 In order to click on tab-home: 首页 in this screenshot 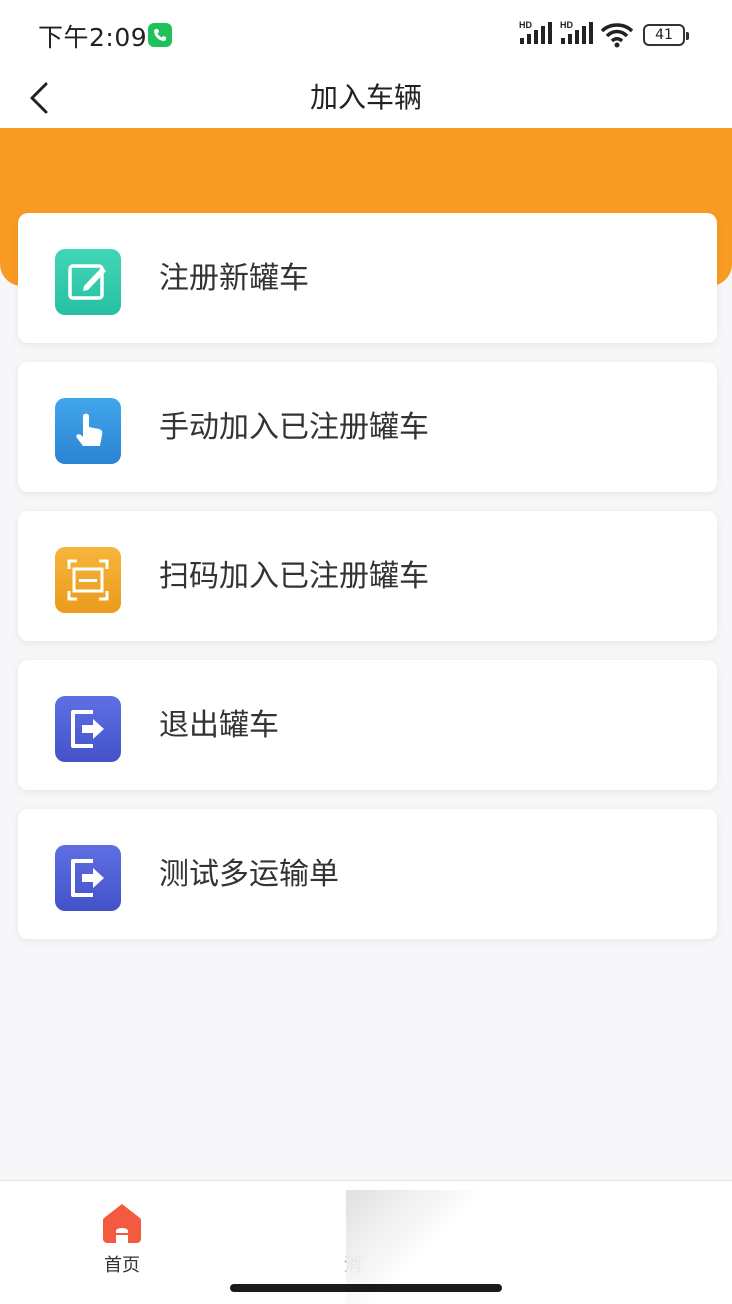, I will do `click(122, 1233)`.